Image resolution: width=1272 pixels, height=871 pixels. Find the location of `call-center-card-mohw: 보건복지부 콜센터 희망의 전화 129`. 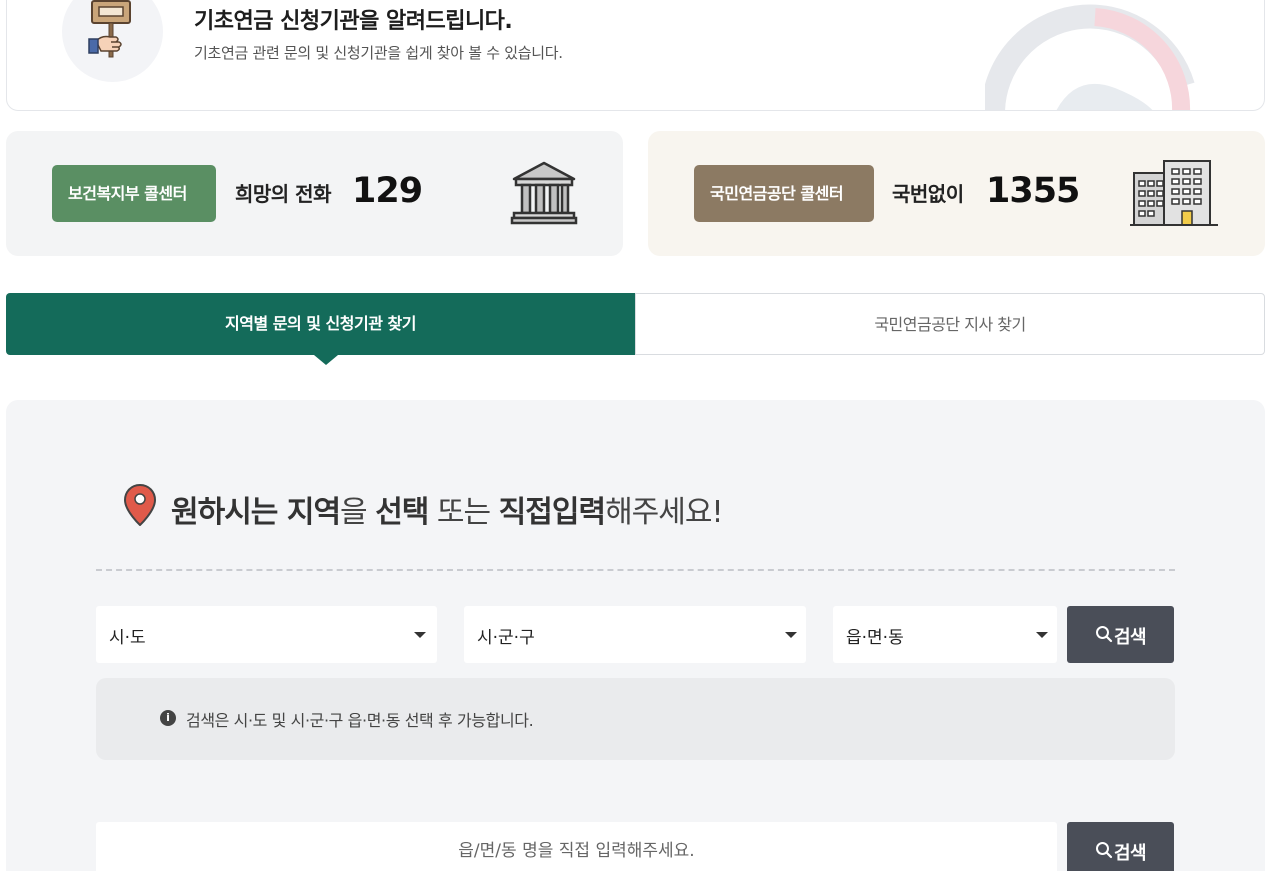

call-center-card-mohw: 보건복지부 콜센터 희망의 전화 129 is located at coordinates (314, 193).